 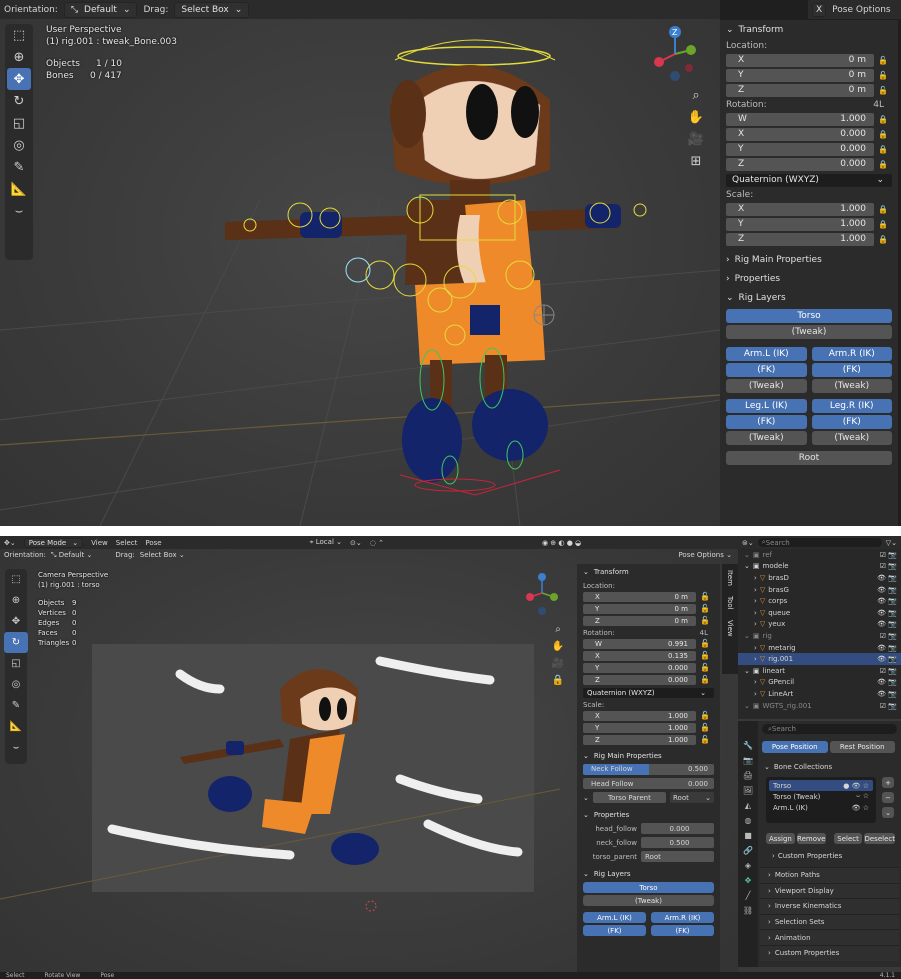 I want to click on tool-tab-icon: 🔧, so click(x=748, y=745).